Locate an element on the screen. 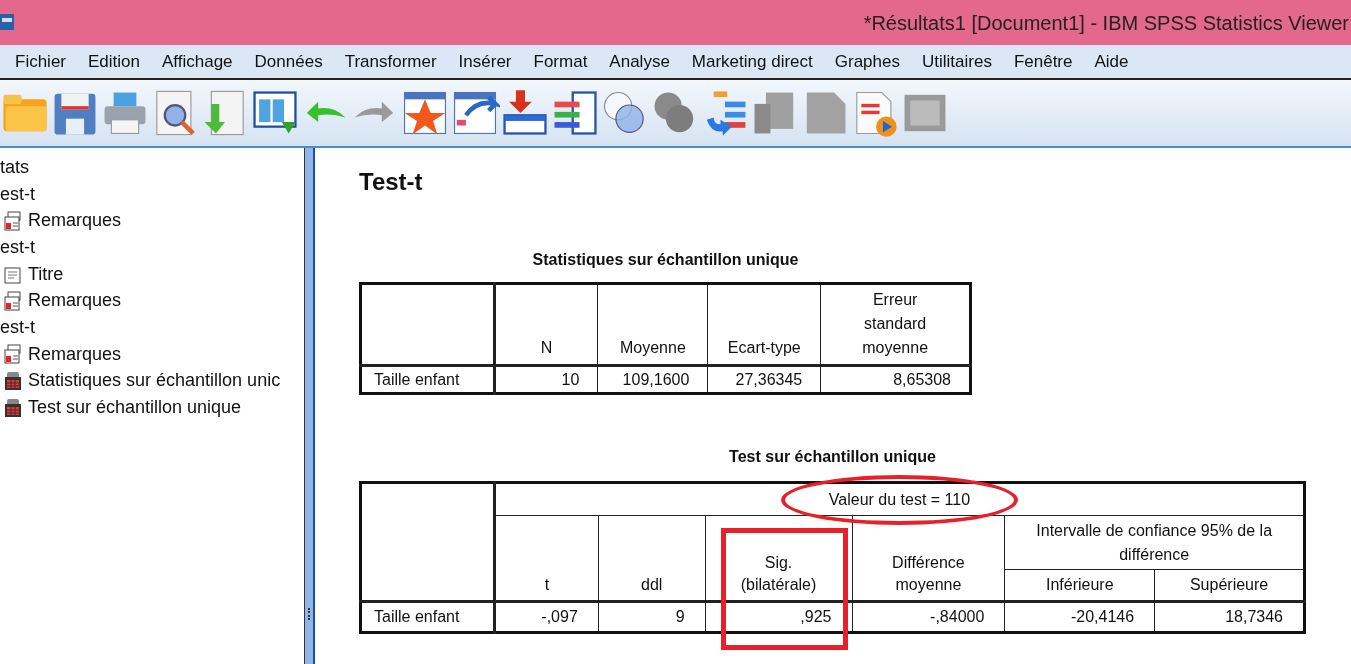 The height and width of the screenshot is (664, 1351). menu-item: Transformer is located at coordinates (390, 61).